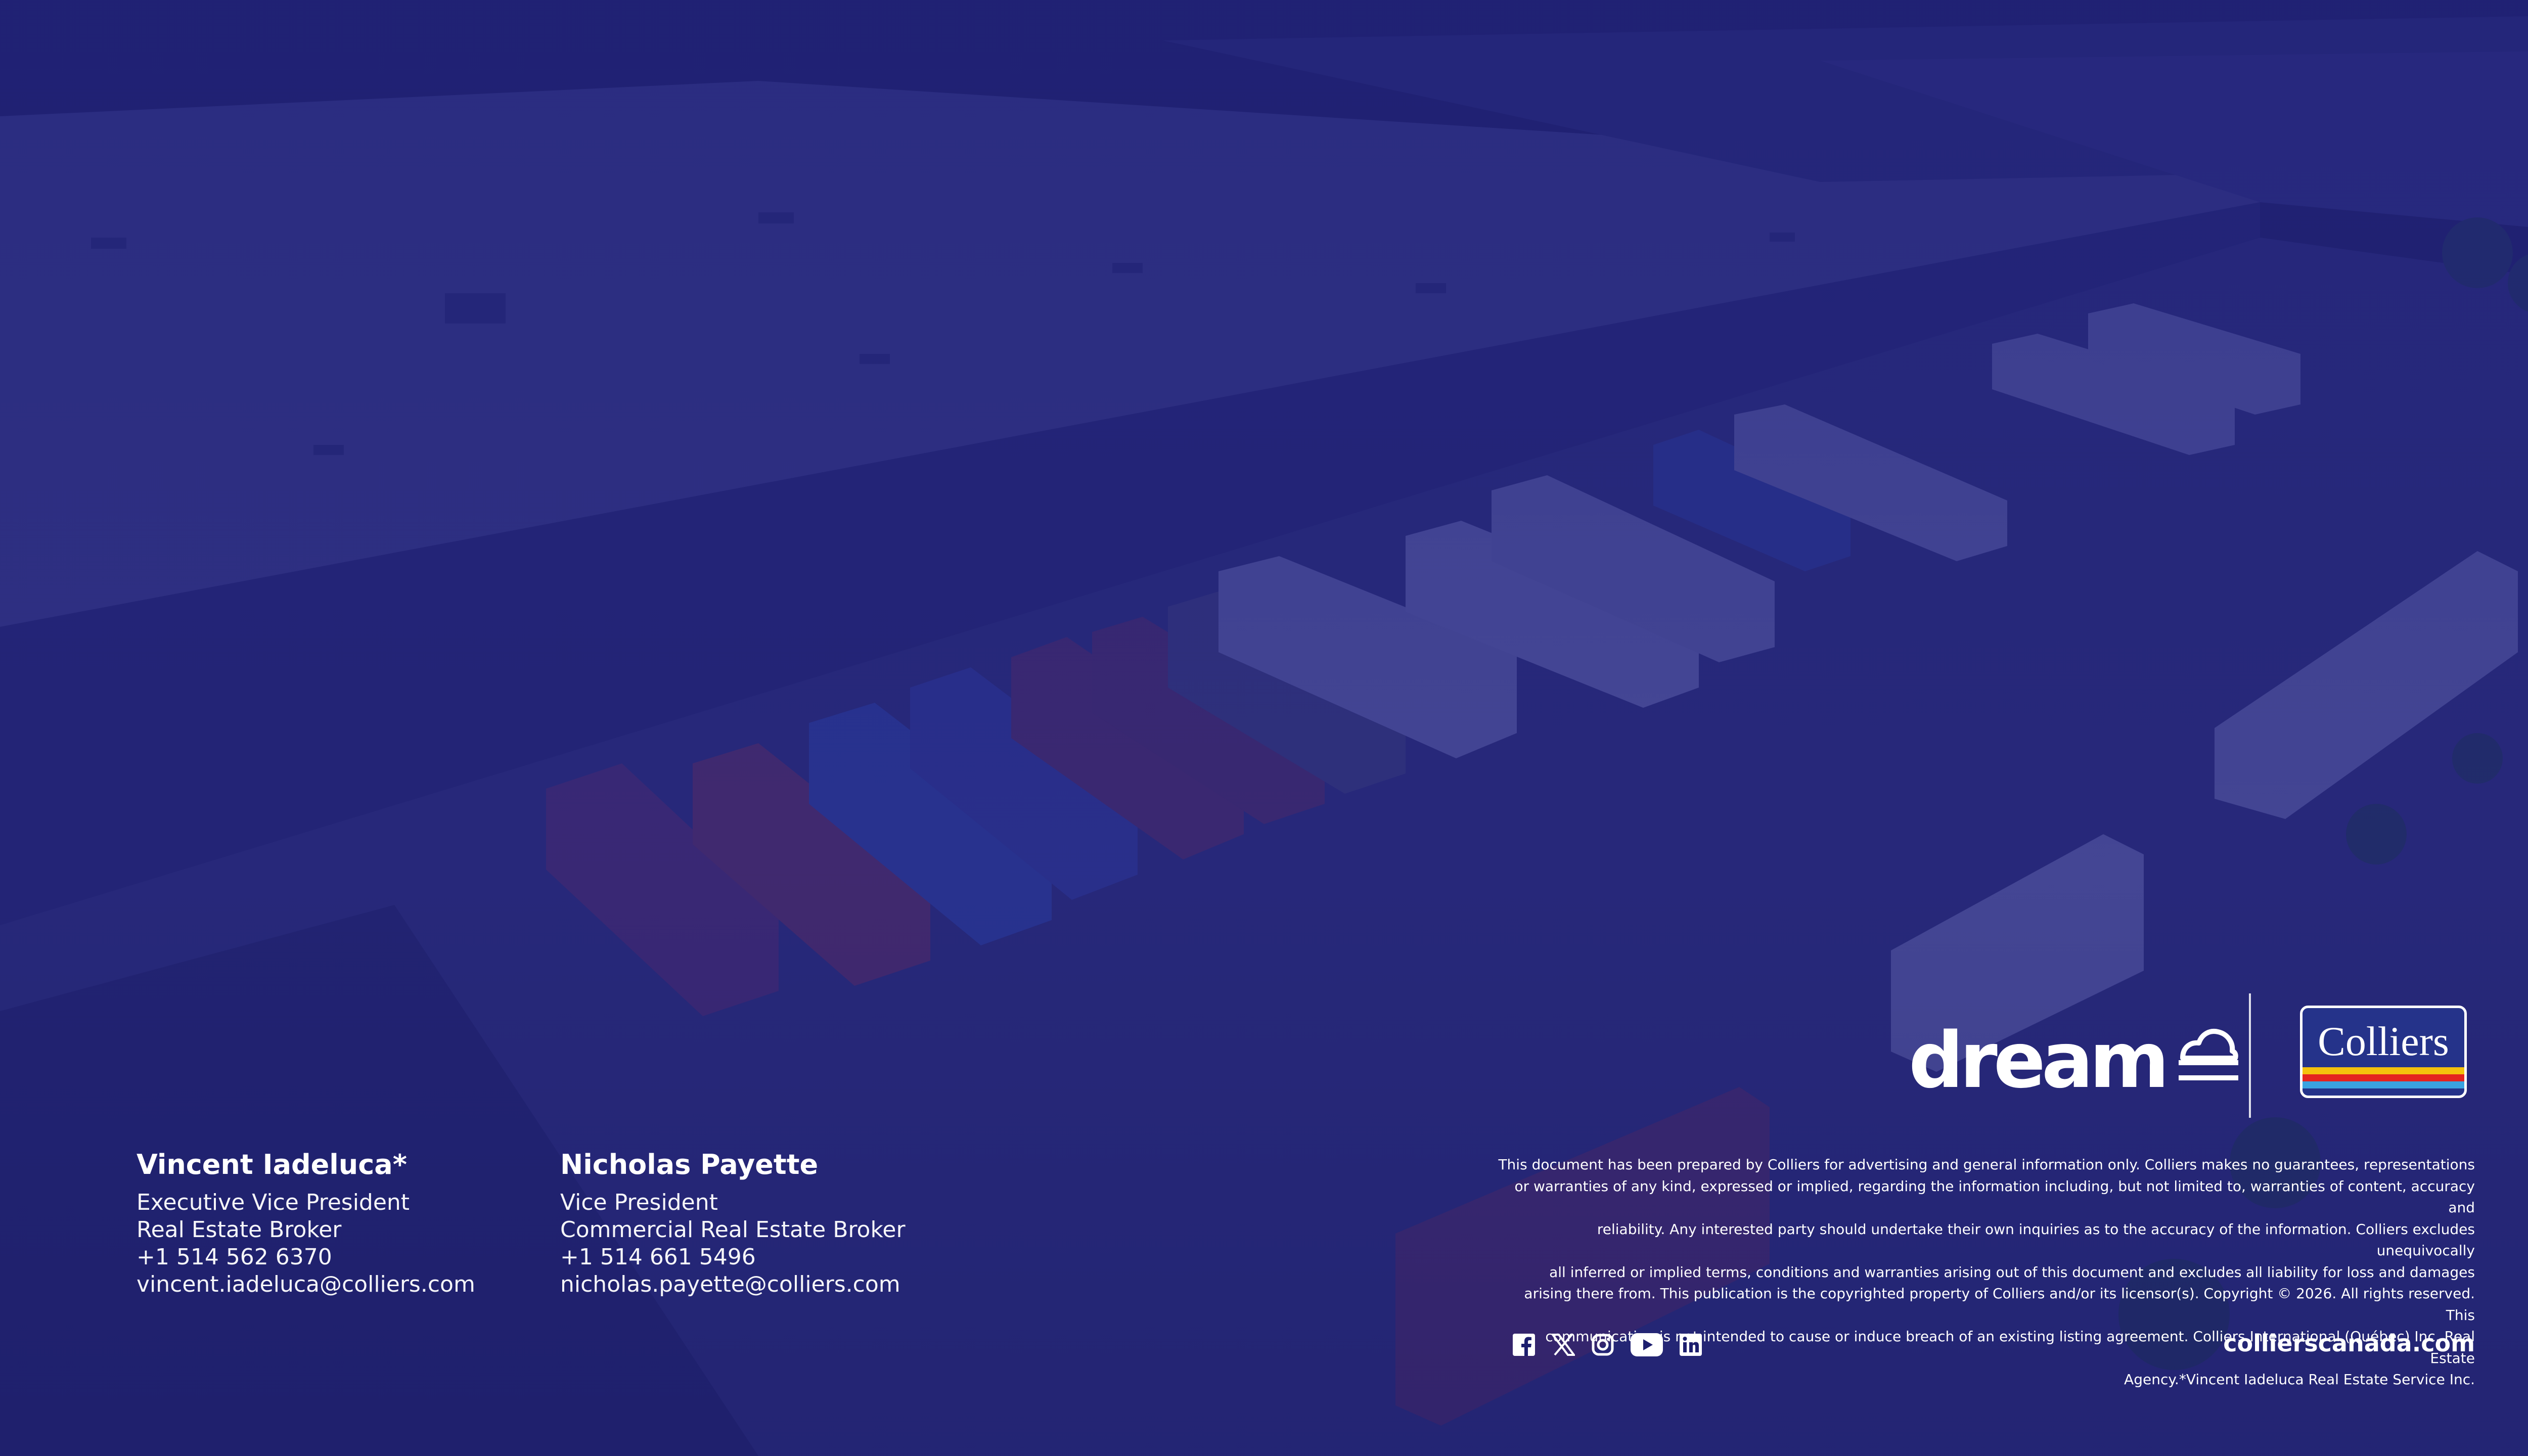 This screenshot has height=1456, width=2528. Describe the element at coordinates (2349, 1343) in the screenshot. I see `website-link: collierscanada.com` at that location.